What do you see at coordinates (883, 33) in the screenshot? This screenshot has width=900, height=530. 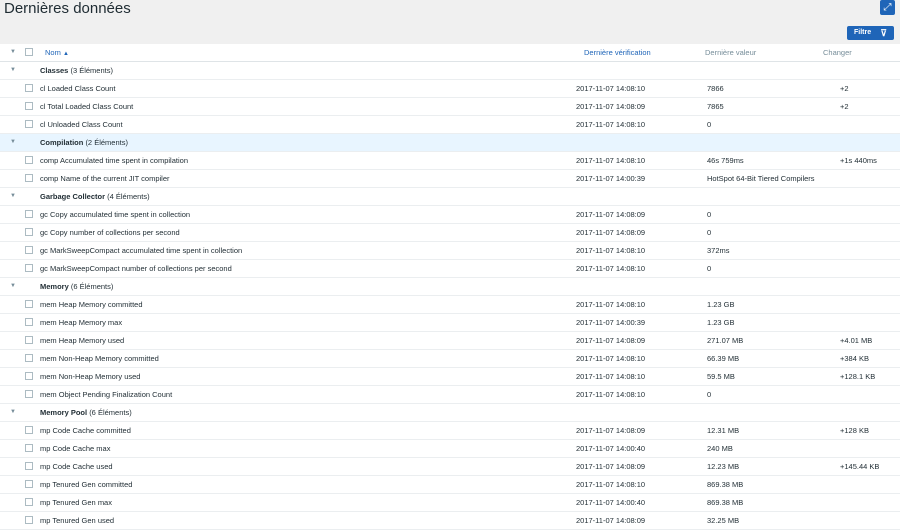 I see `funnel-icon: ⊽` at bounding box center [883, 33].